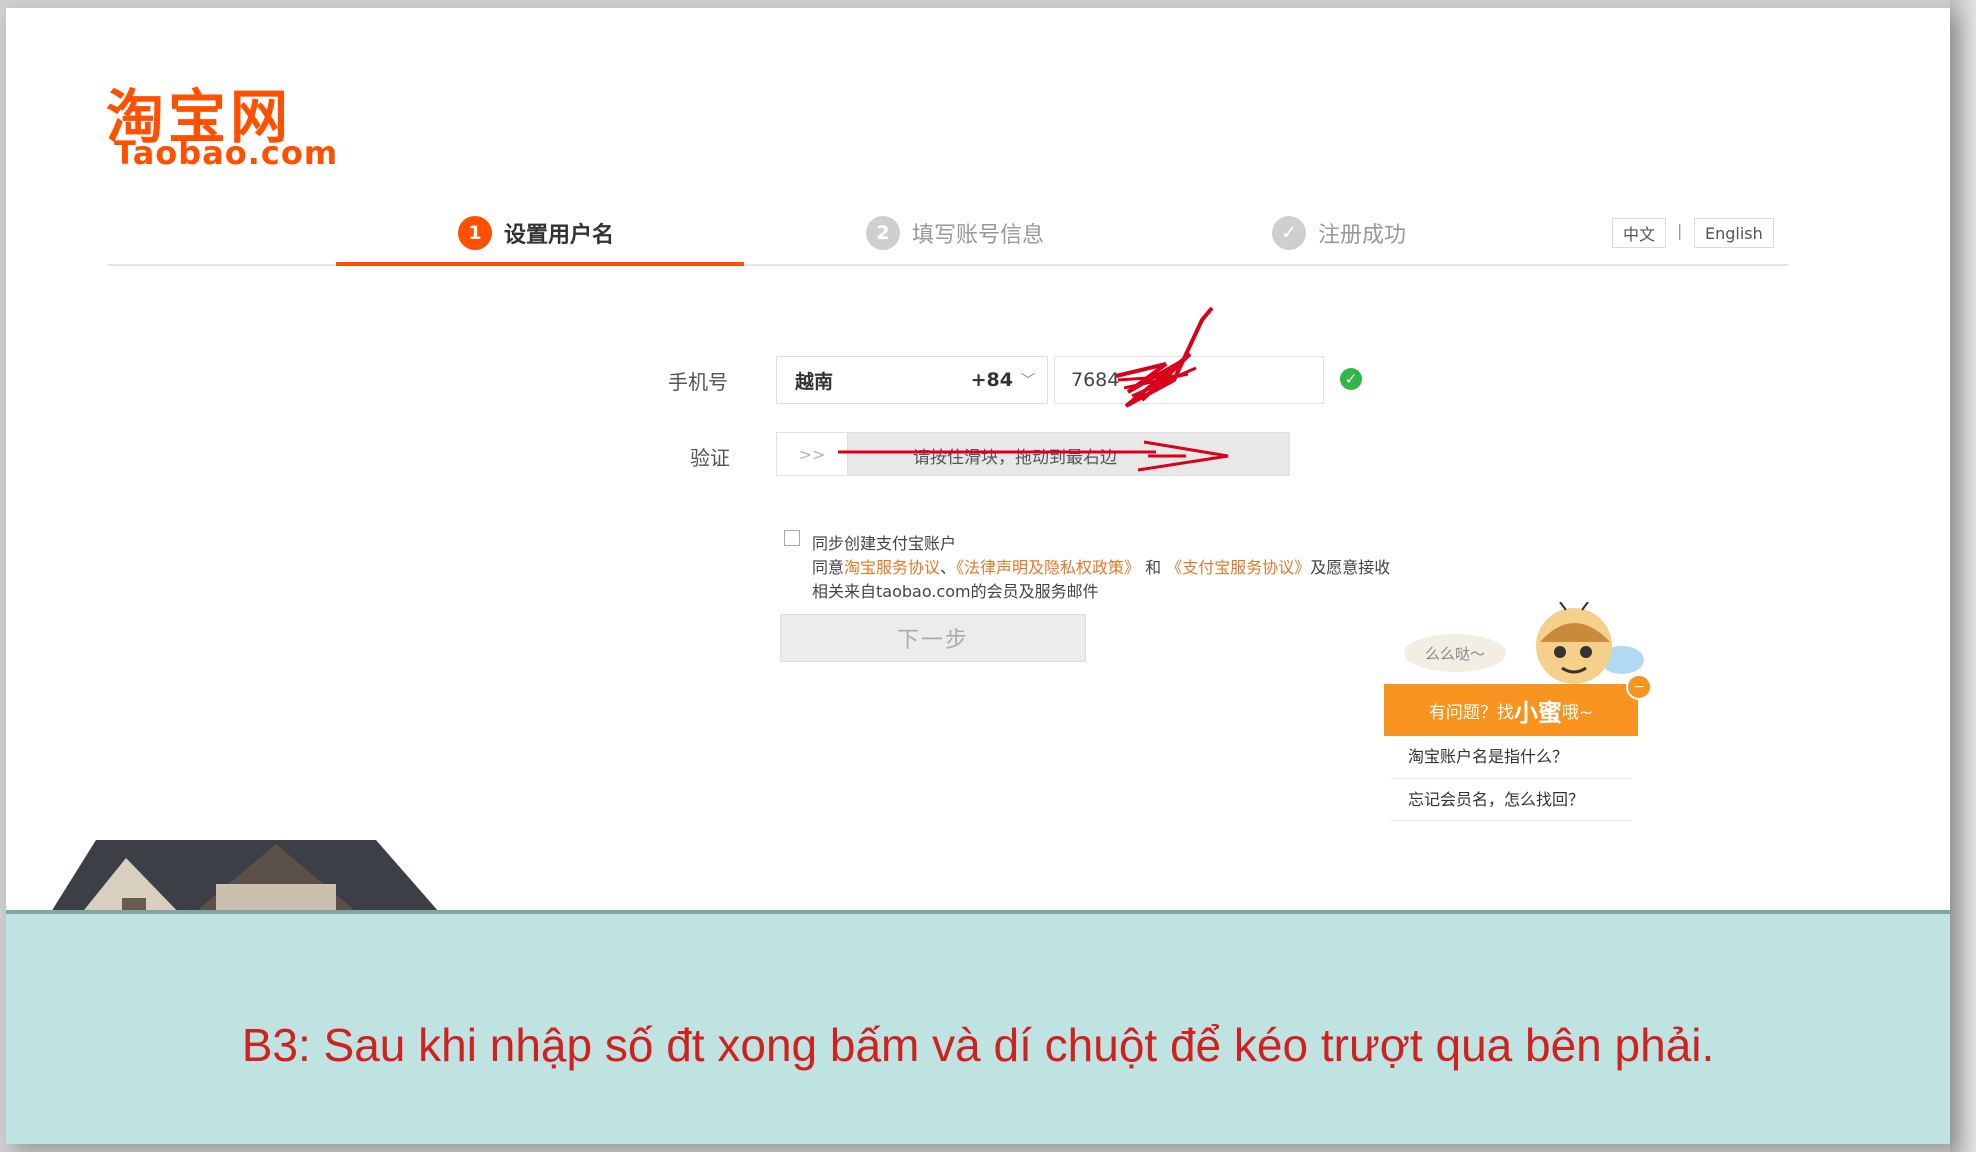 The image size is (1976, 1152). I want to click on helper-question-list: 淘宝账户名是指什么？ 忘记会员名，怎么找回？, so click(1511, 779).